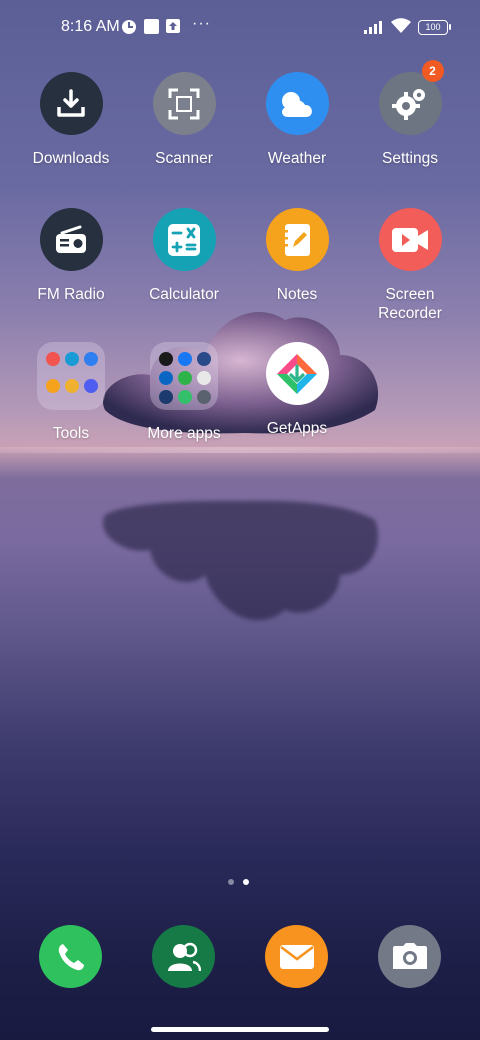  What do you see at coordinates (71, 158) in the screenshot?
I see `app-label: Downloads` at bounding box center [71, 158].